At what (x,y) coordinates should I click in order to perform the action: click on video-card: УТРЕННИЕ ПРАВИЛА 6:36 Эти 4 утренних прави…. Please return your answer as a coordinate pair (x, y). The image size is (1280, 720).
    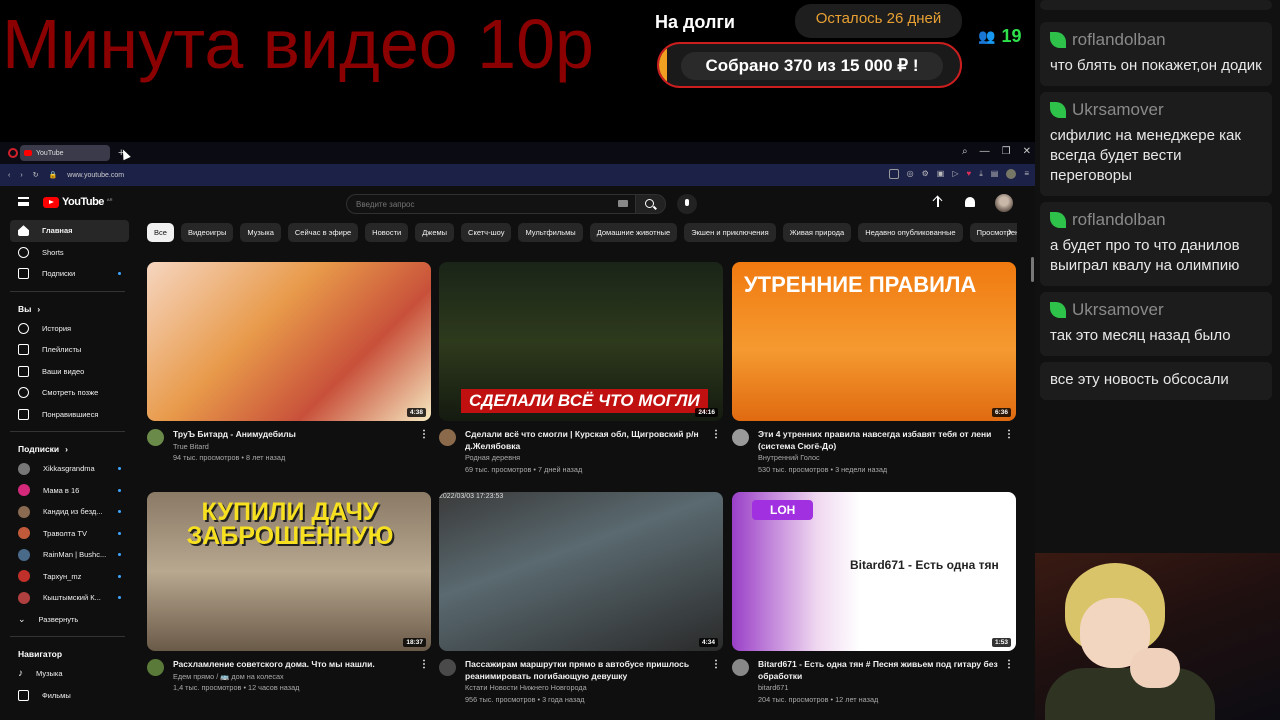
    Looking at the image, I should click on (874, 368).